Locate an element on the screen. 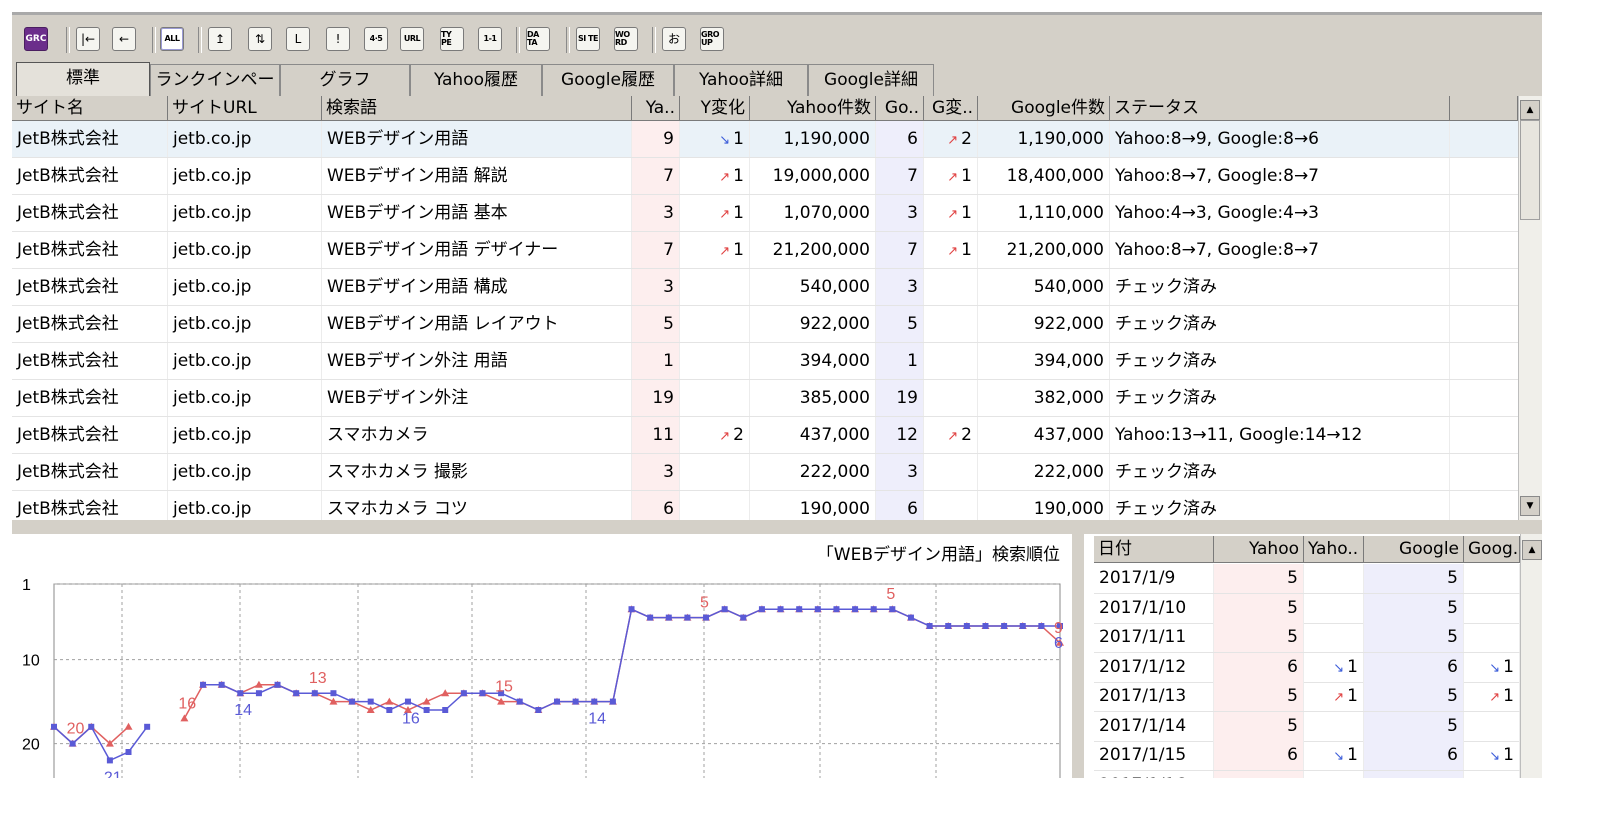  header-status: ステータス is located at coordinates (1280, 108).